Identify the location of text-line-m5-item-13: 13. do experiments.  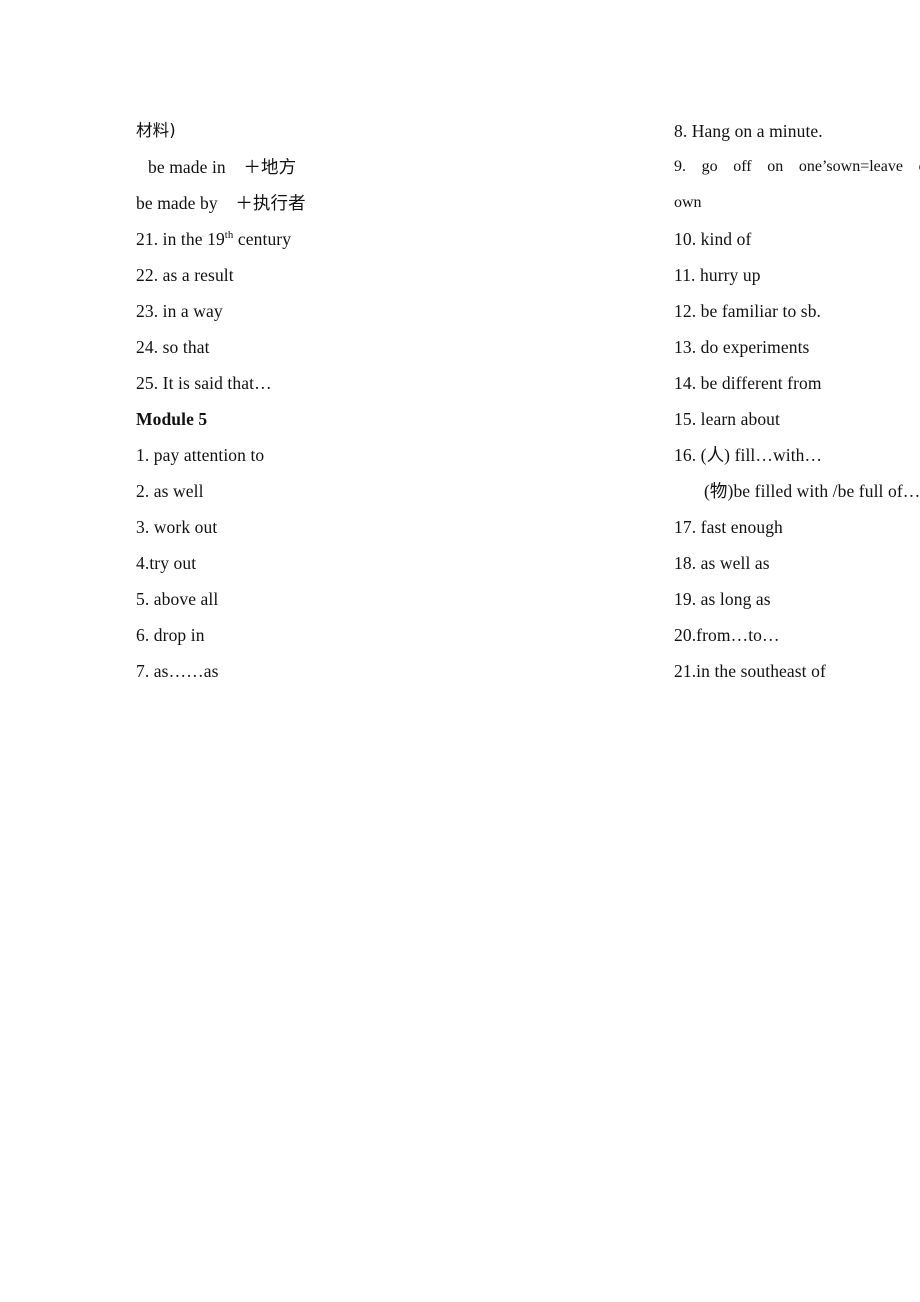
(742, 347).